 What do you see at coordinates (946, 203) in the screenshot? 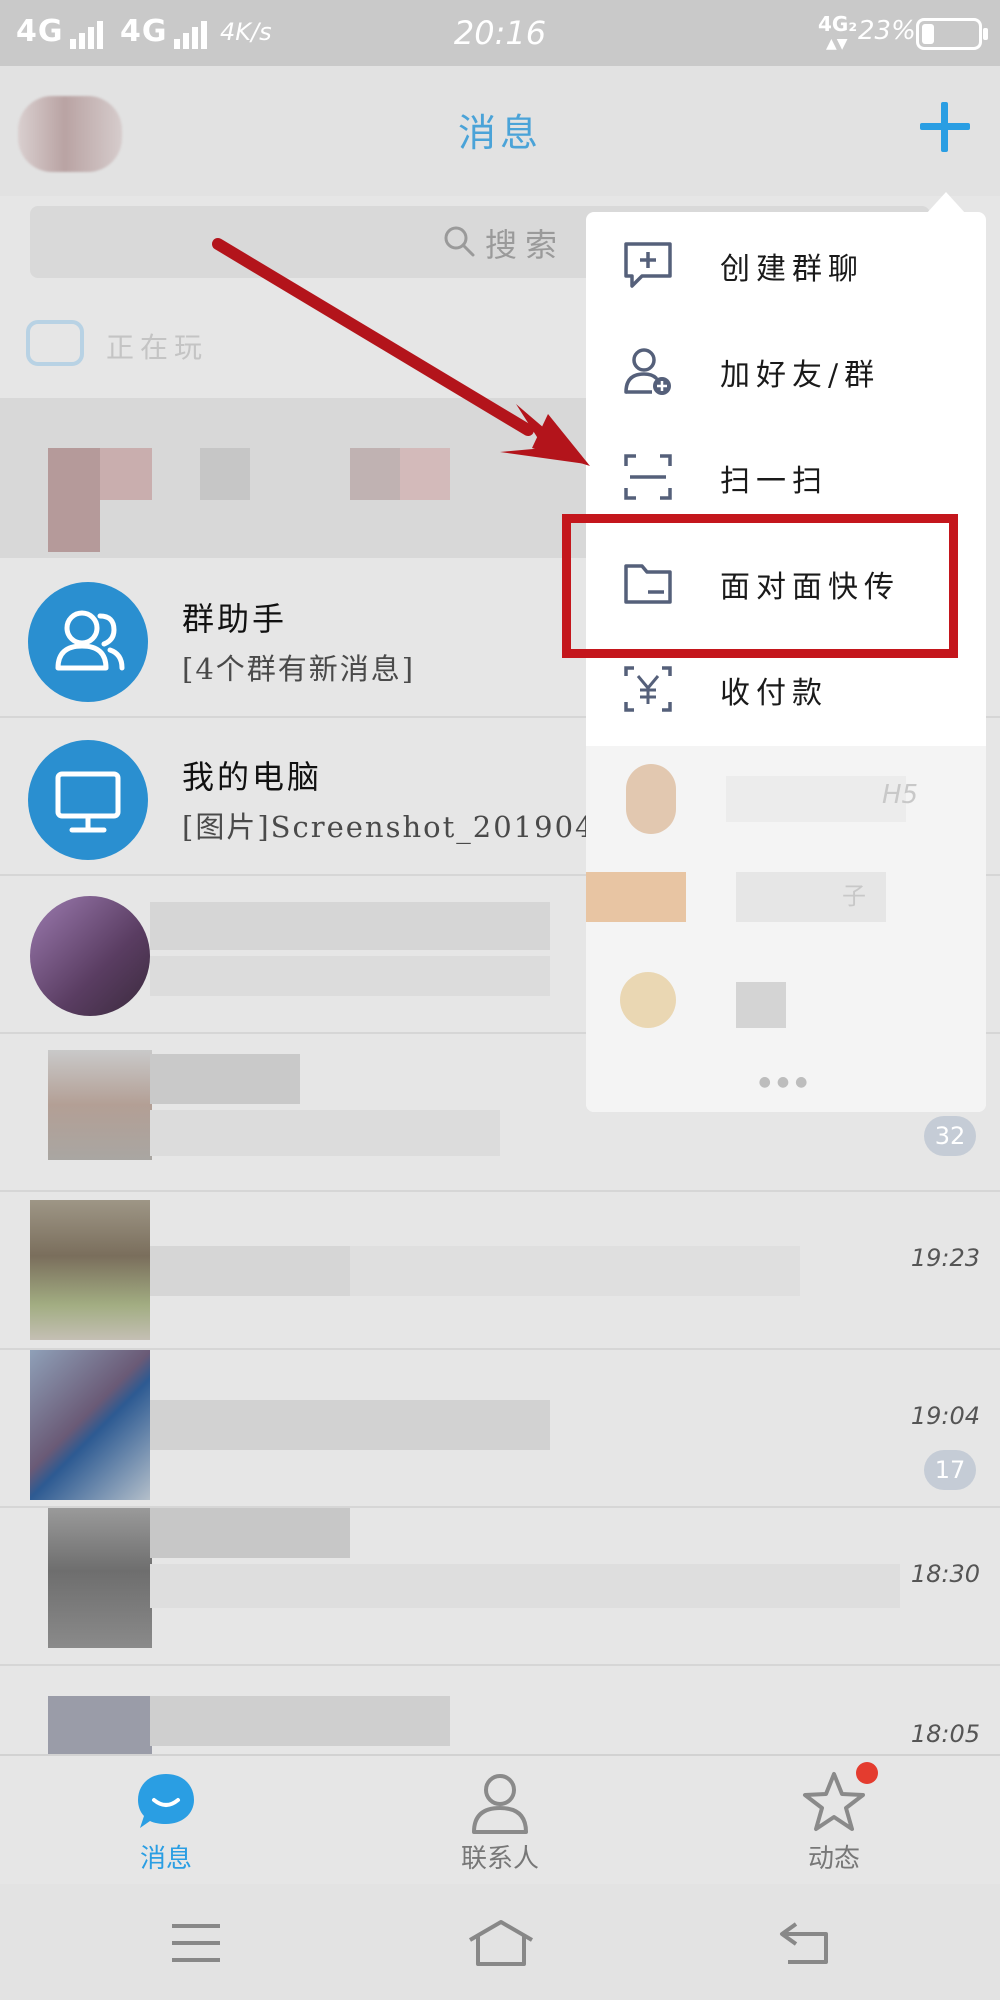
I see `popup-caret` at bounding box center [946, 203].